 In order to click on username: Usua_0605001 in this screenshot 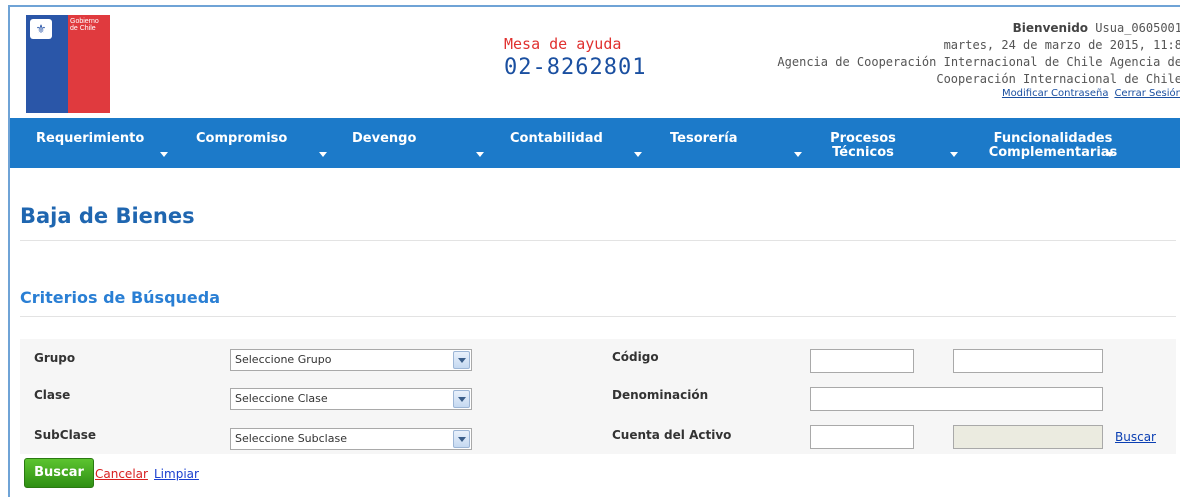, I will do `click(1137, 28)`.